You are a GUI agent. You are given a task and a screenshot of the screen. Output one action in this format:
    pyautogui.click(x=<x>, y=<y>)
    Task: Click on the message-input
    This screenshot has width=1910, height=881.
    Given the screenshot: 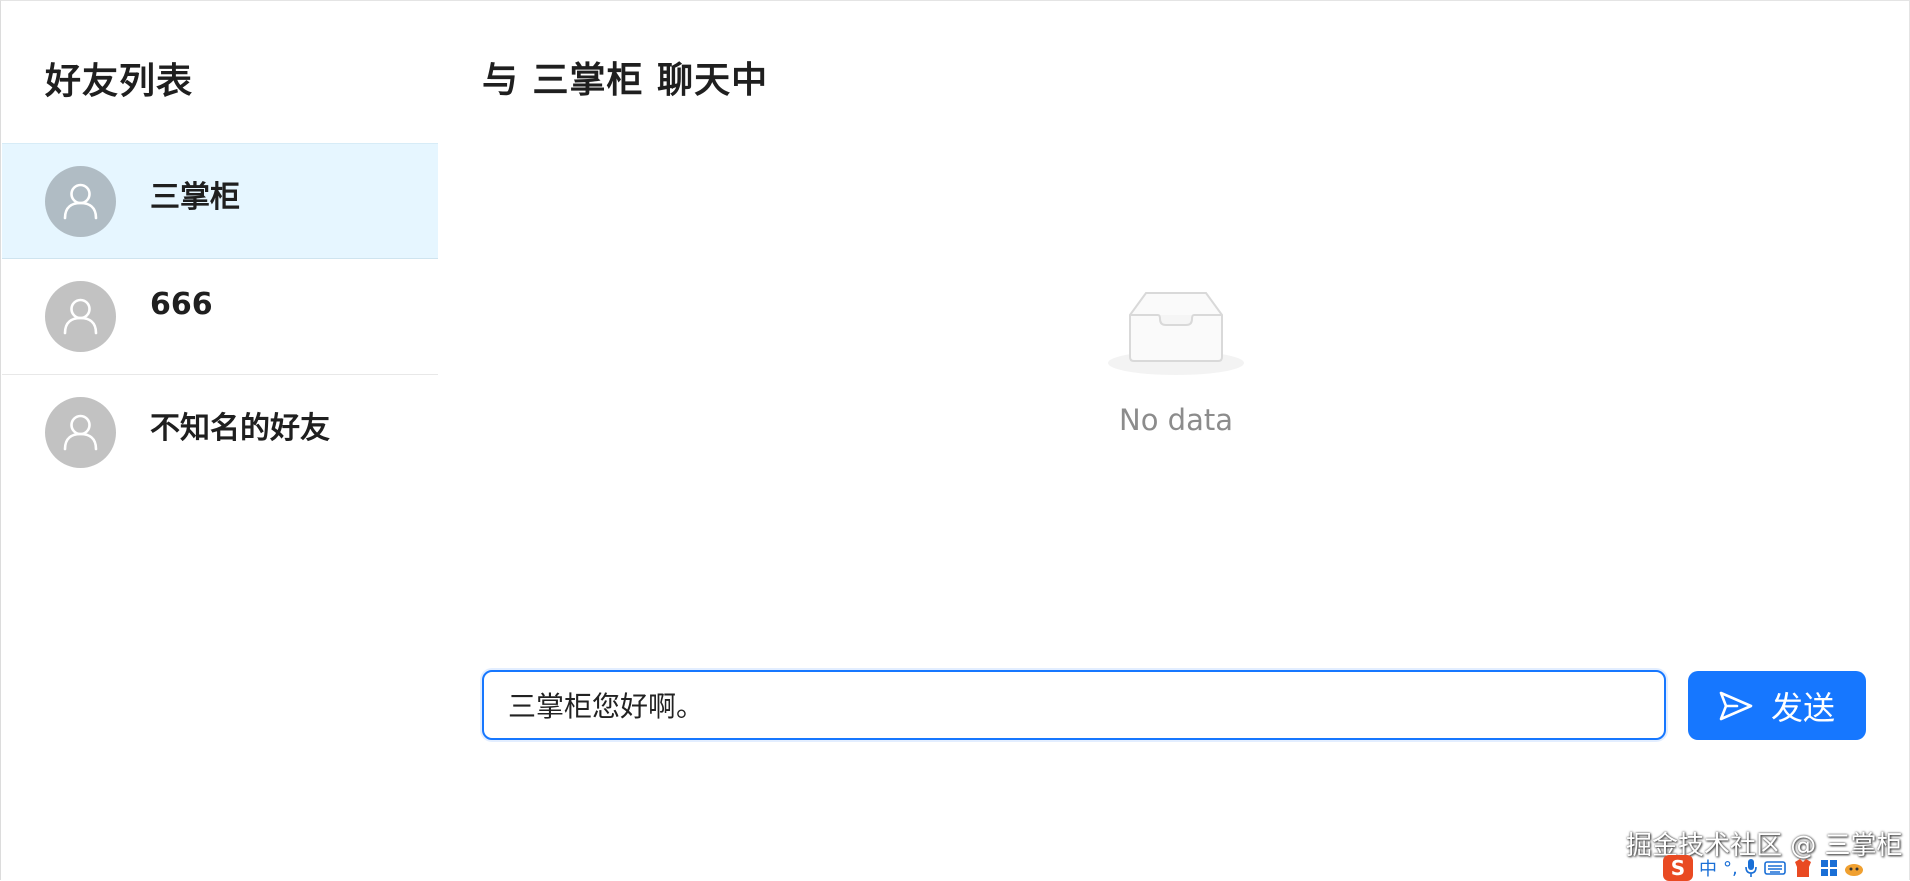 What is the action you would take?
    pyautogui.click(x=1074, y=705)
    